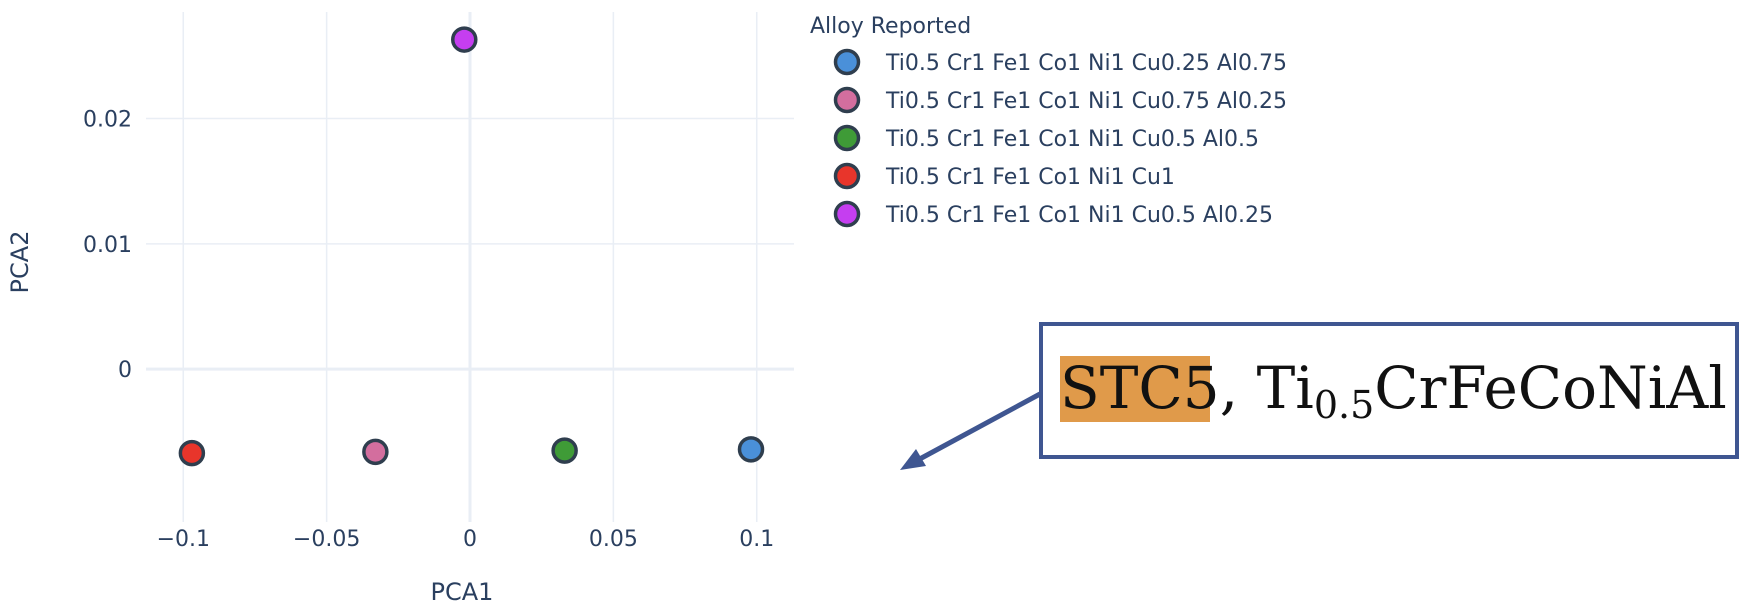  I want to click on y-tick-label: 0.02, so click(107, 120).